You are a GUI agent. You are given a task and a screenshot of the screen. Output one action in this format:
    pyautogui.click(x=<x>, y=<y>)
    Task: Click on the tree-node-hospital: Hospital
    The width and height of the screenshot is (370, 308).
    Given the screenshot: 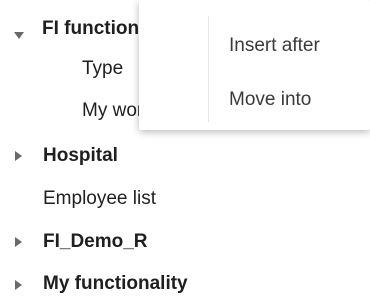 What is the action you would take?
    pyautogui.click(x=80, y=156)
    